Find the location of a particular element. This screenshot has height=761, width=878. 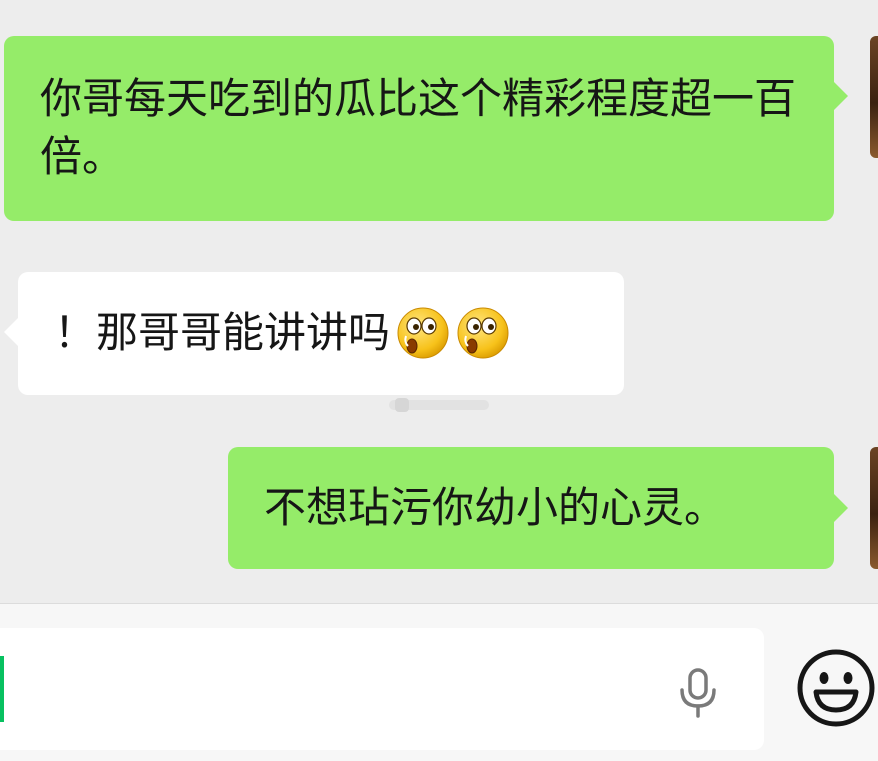

microphone-icon is located at coordinates (698, 692).